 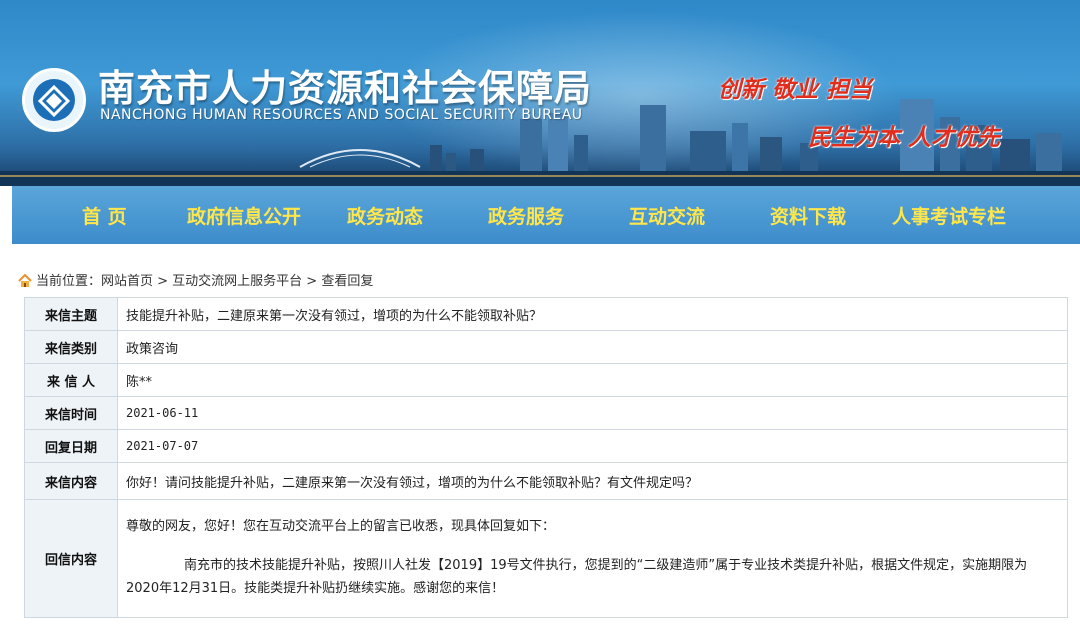 I want to click on category-value: 政策咨询, so click(x=592, y=347).